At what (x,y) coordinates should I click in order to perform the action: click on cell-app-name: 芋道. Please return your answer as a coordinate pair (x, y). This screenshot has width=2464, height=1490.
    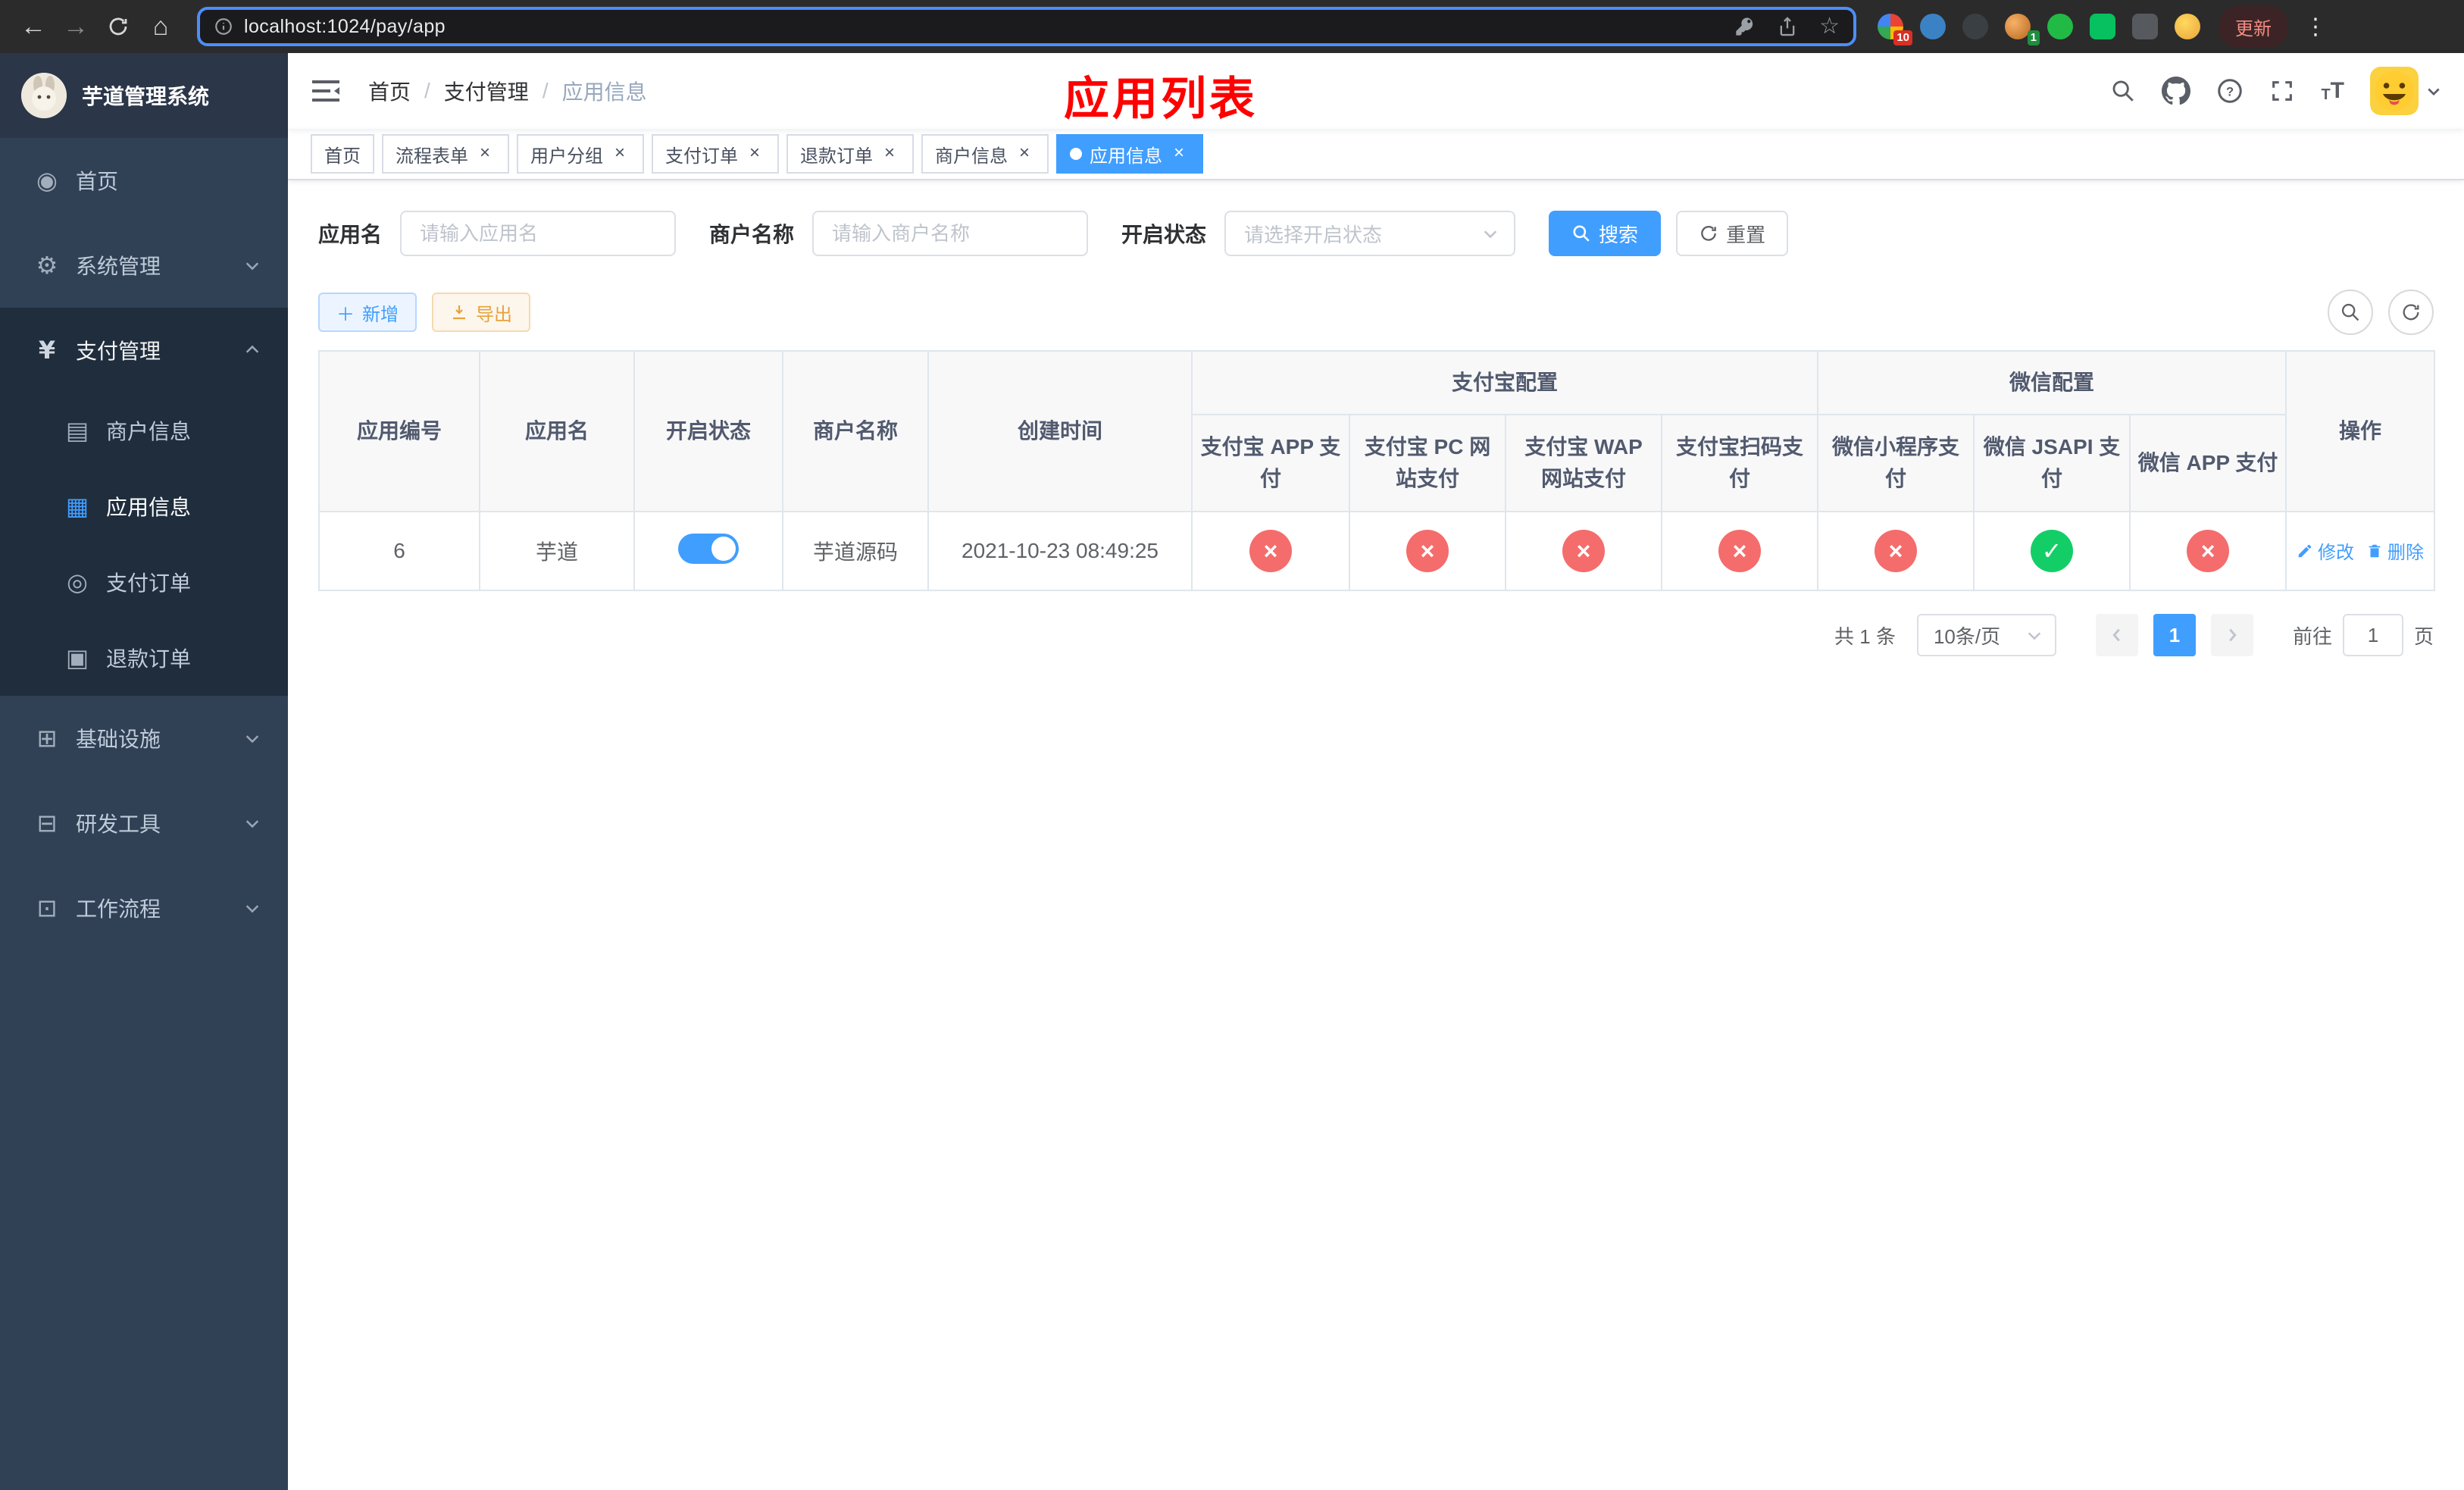
    Looking at the image, I should click on (557, 551).